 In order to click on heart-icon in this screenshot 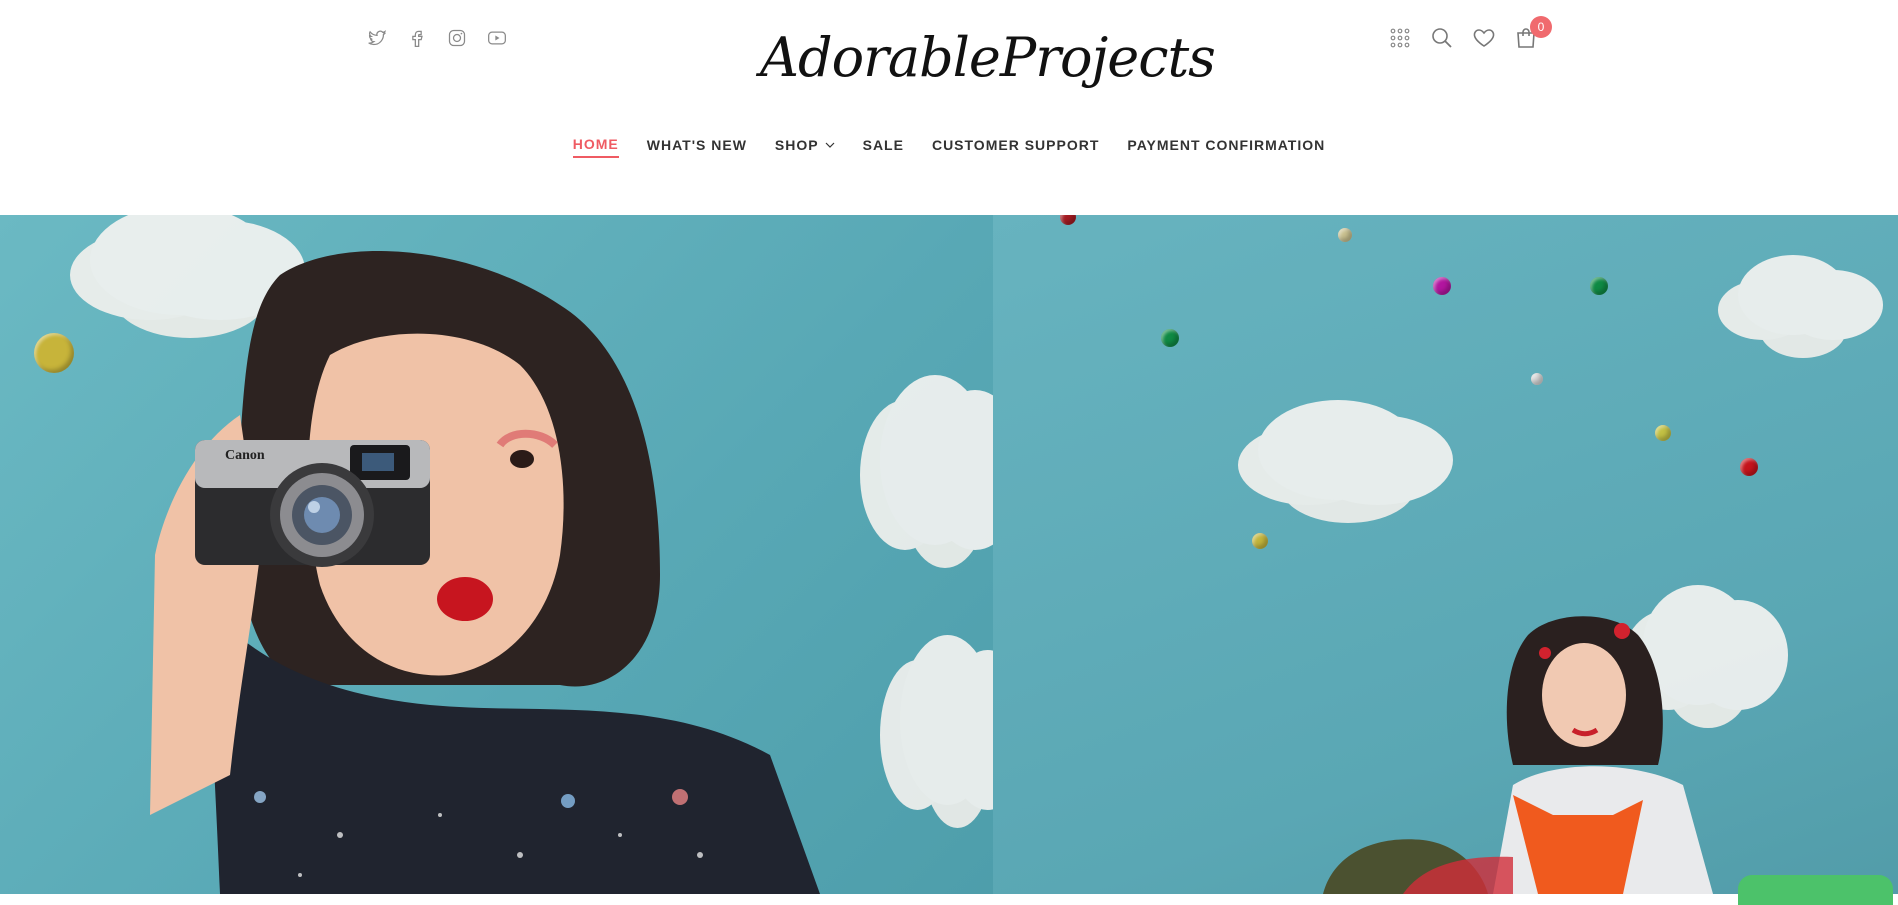, I will do `click(1484, 38)`.